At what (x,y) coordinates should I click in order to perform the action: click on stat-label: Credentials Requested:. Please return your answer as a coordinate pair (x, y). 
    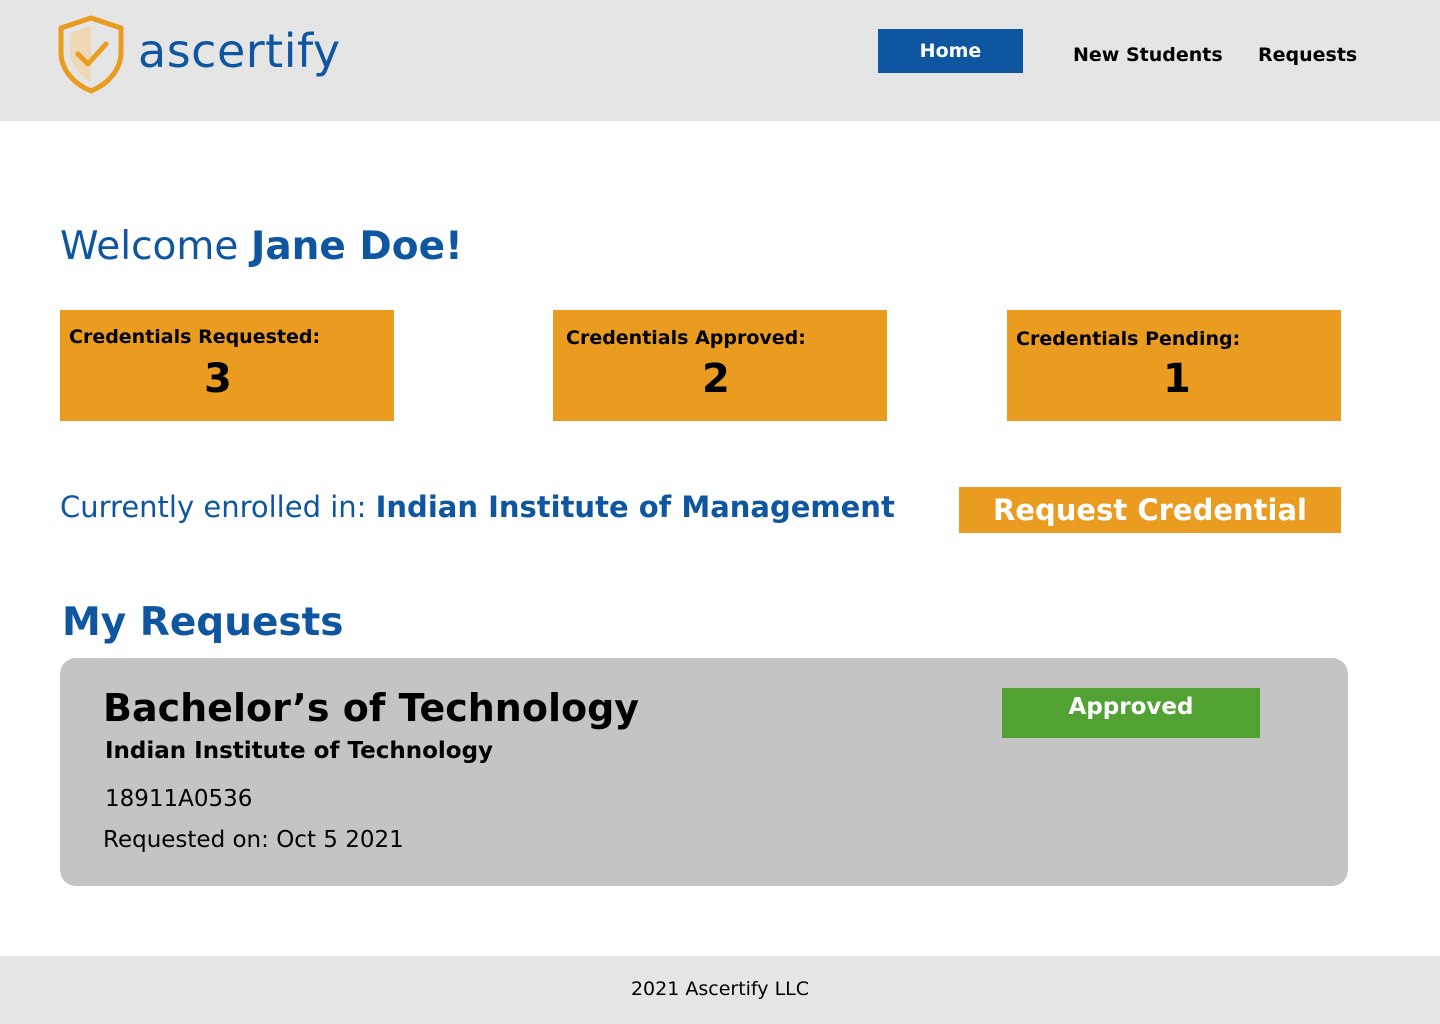
    Looking at the image, I should click on (195, 337).